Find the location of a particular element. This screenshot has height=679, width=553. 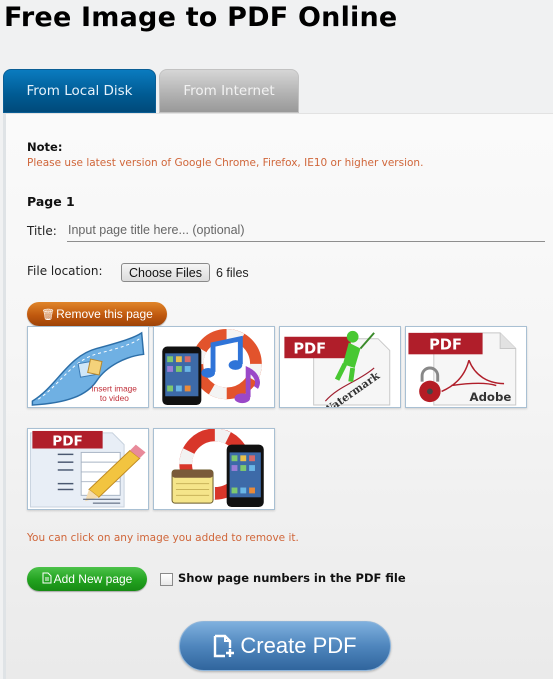

image-thumbnail: insert image to video is located at coordinates (88, 367).